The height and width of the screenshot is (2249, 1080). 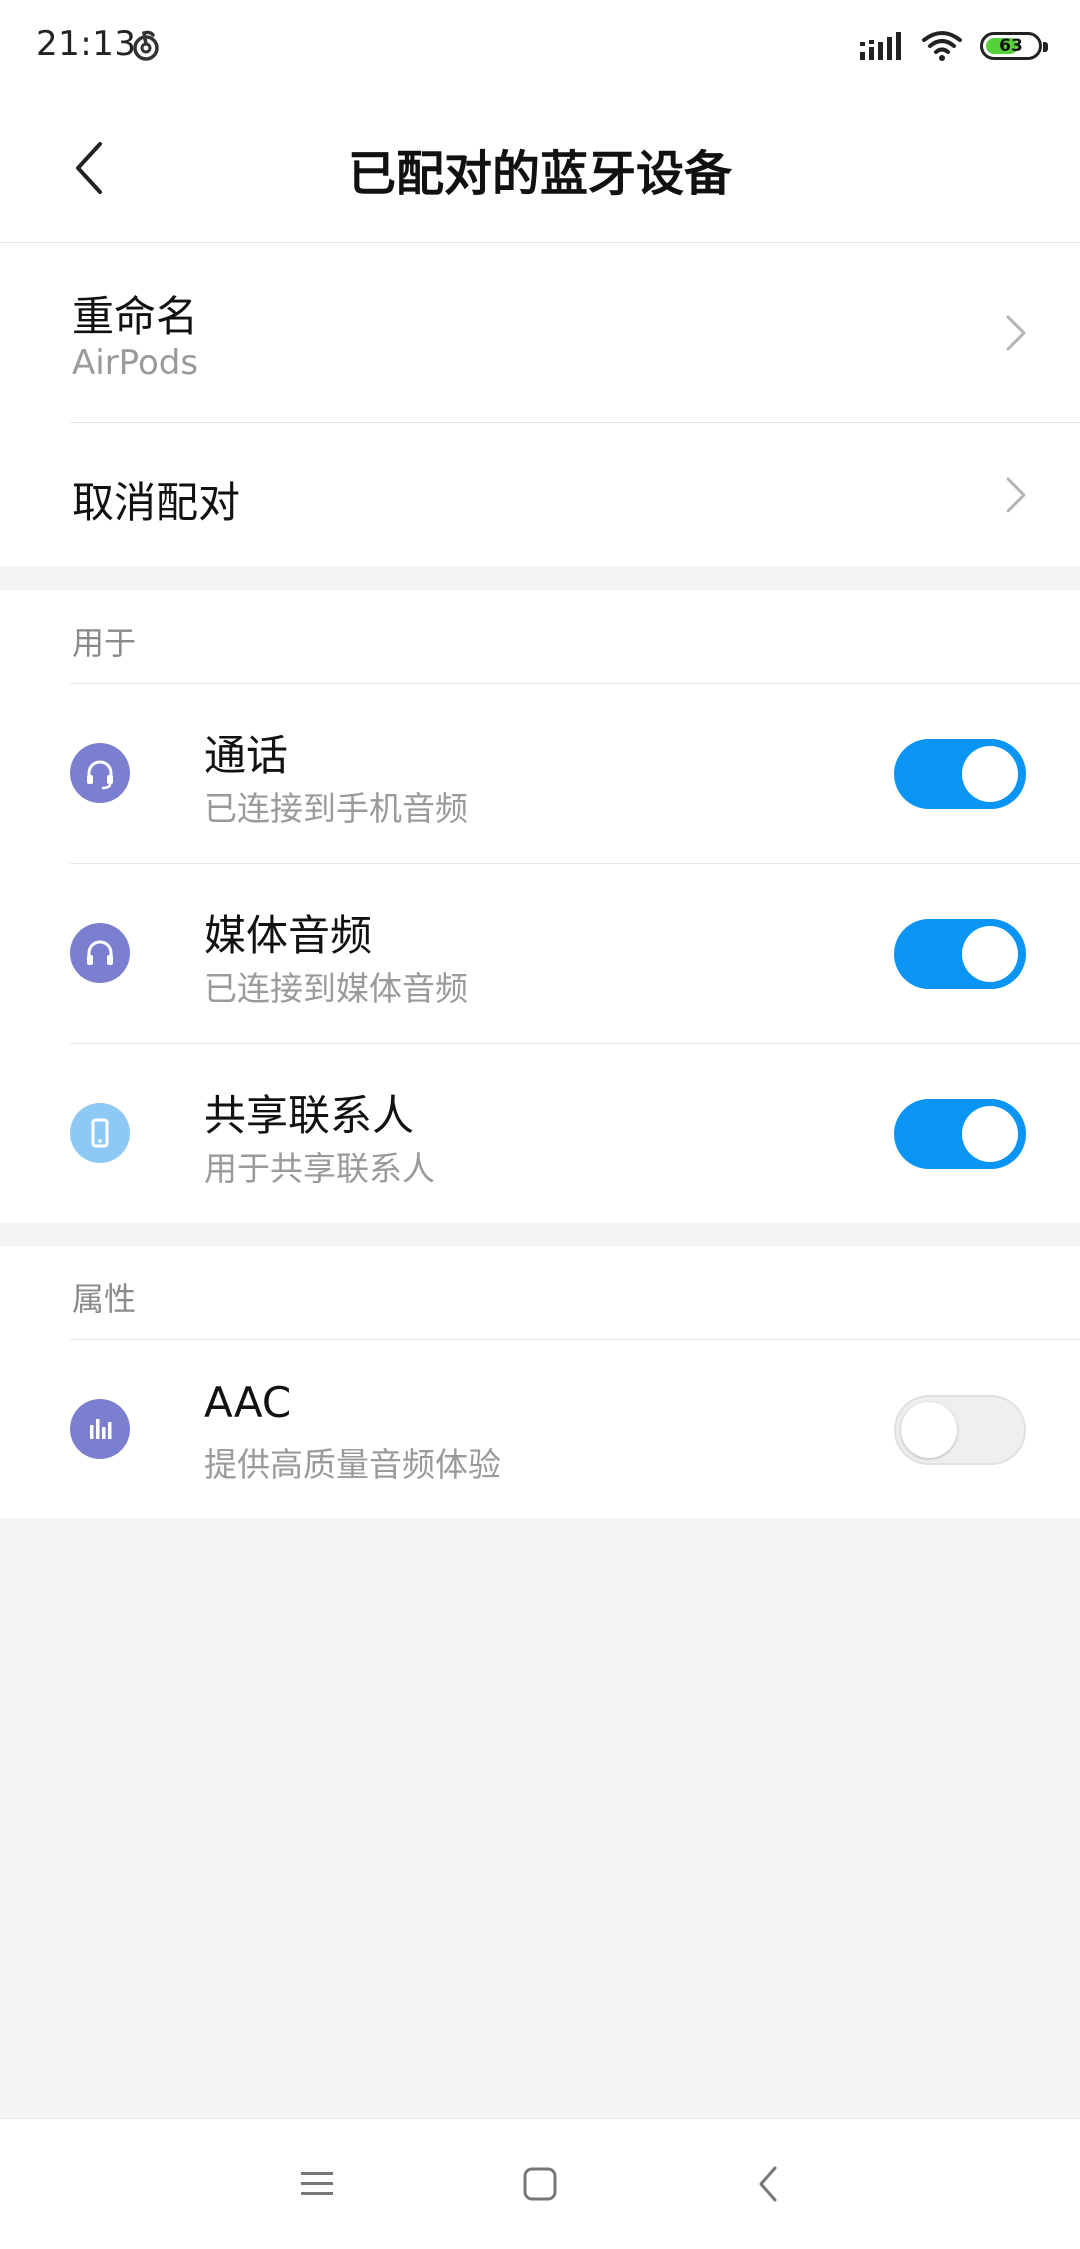 I want to click on item-title: 媒体音频, so click(x=288, y=935).